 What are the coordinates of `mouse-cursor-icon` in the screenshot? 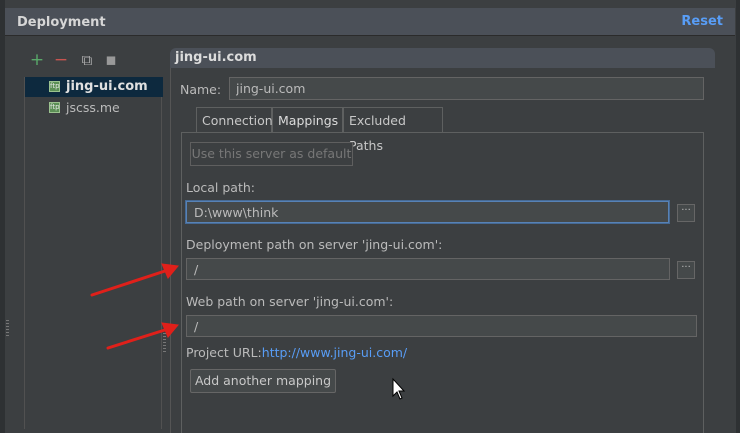 It's located at (399, 388).